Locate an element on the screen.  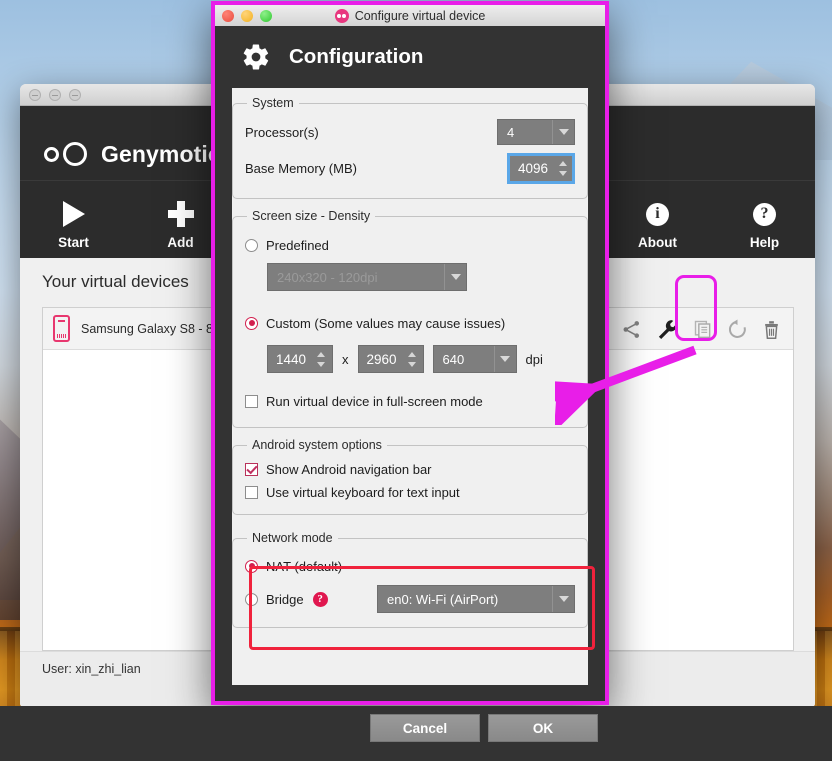
wrench-icon is located at coordinates (667, 329).